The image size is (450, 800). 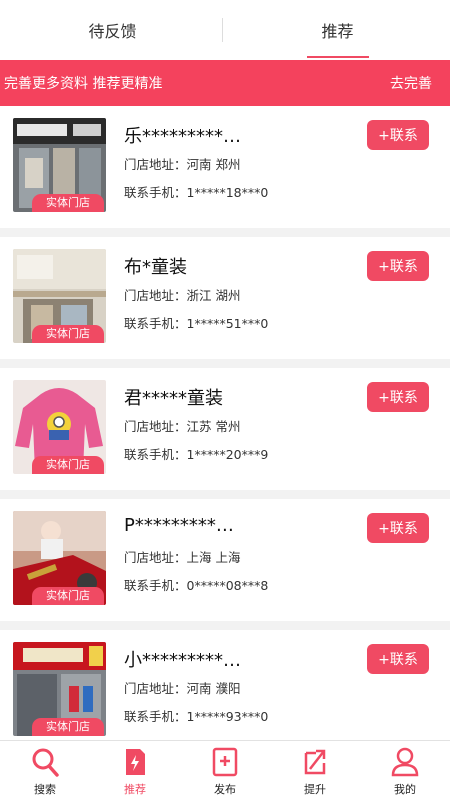 I want to click on nav-item-recommend: 推荐, so click(x=135, y=770).